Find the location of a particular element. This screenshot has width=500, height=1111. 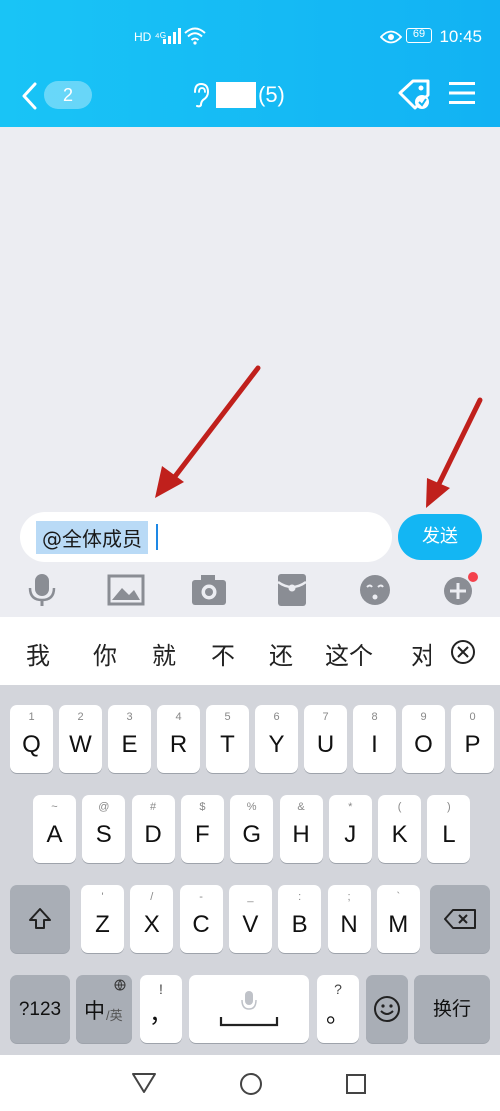

key-label: A is located at coordinates (54, 834).